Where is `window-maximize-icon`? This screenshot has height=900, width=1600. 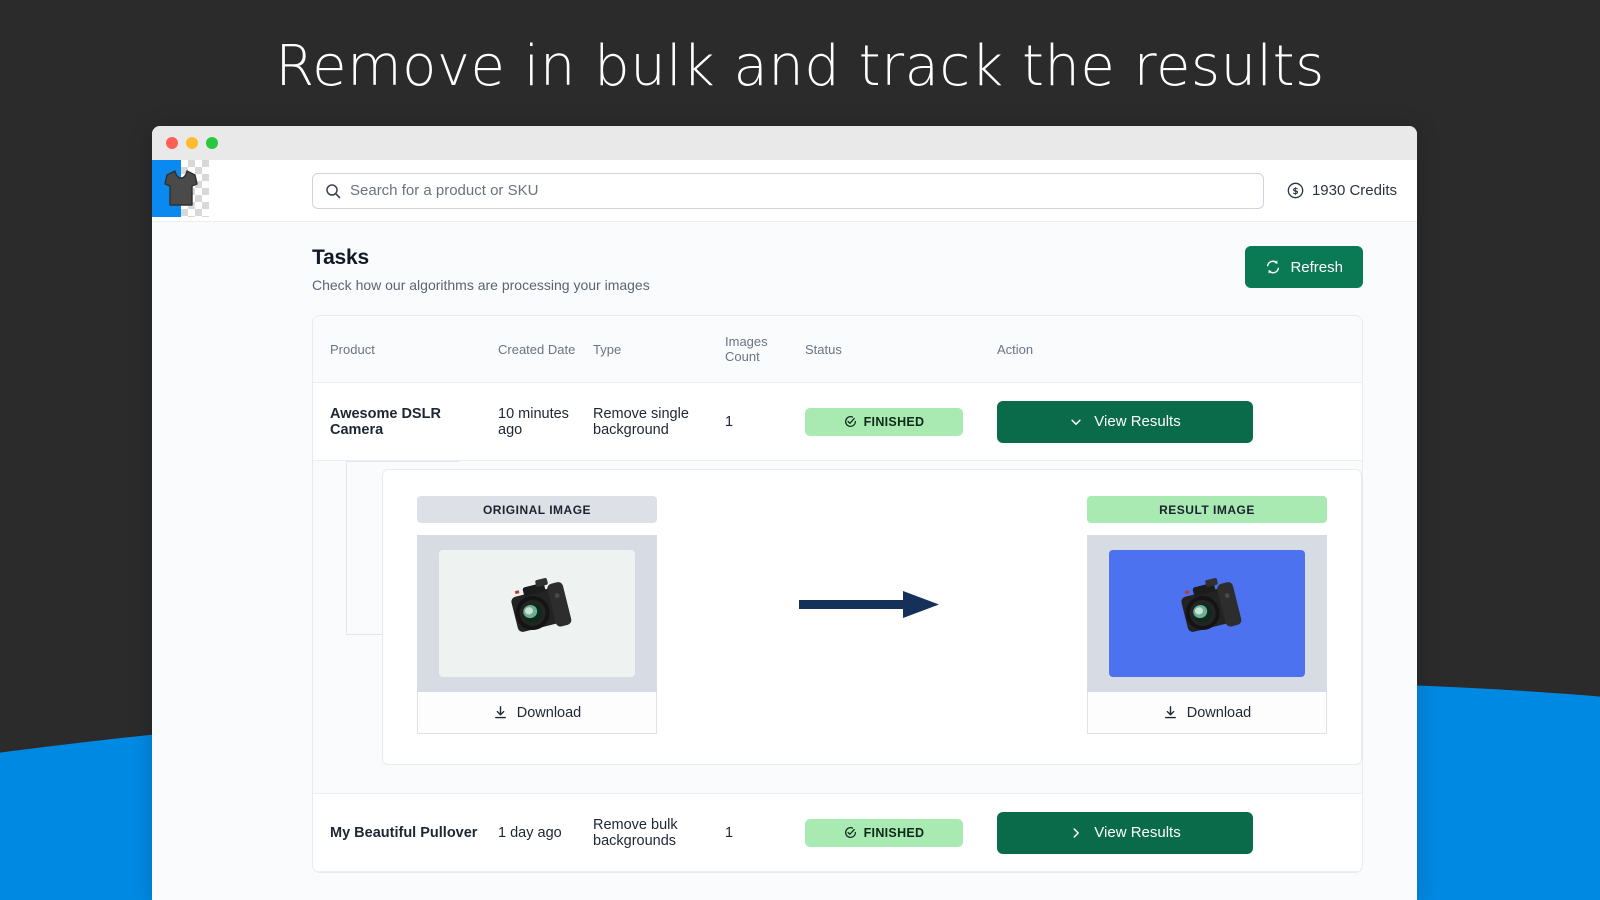 window-maximize-icon is located at coordinates (212, 143).